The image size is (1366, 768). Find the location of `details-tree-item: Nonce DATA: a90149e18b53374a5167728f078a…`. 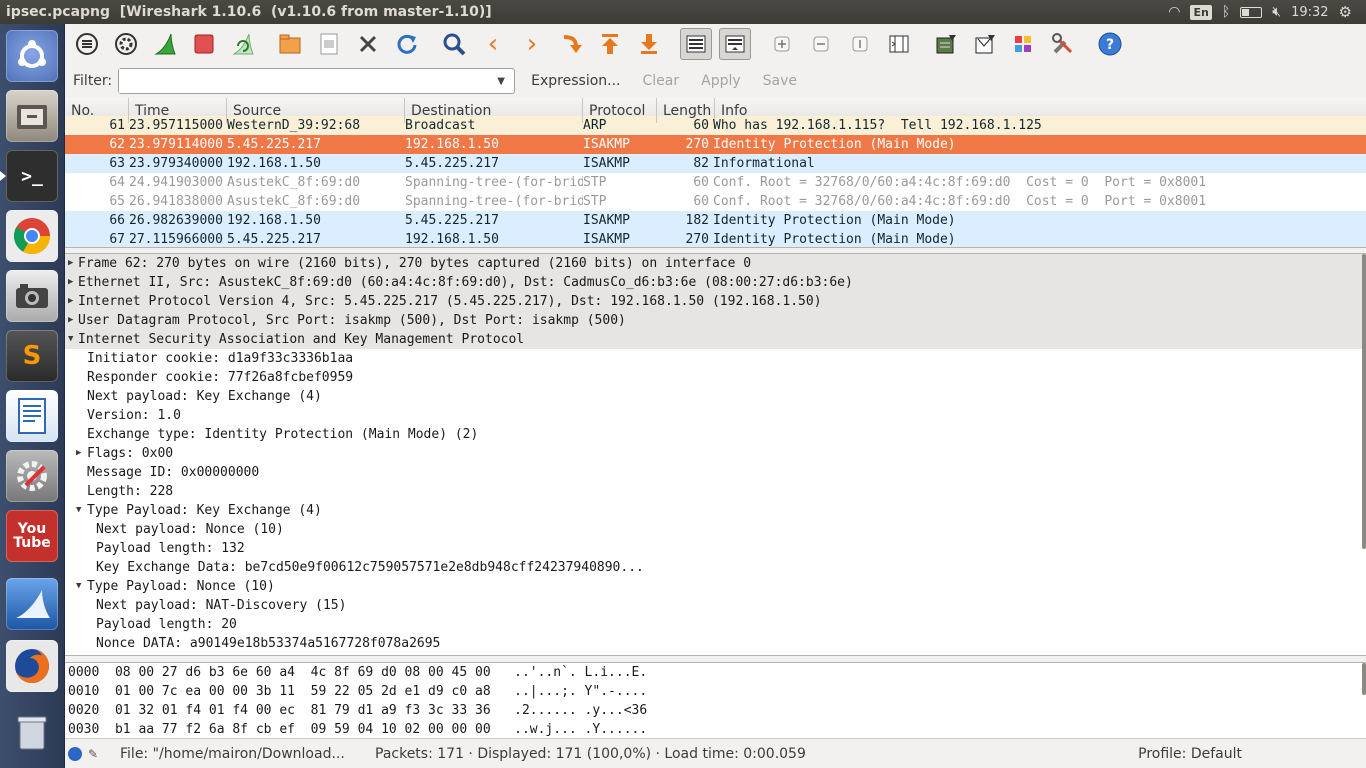

details-tree-item: Nonce DATA: a90149e18b53374a5167728f078a… is located at coordinates (715, 643).